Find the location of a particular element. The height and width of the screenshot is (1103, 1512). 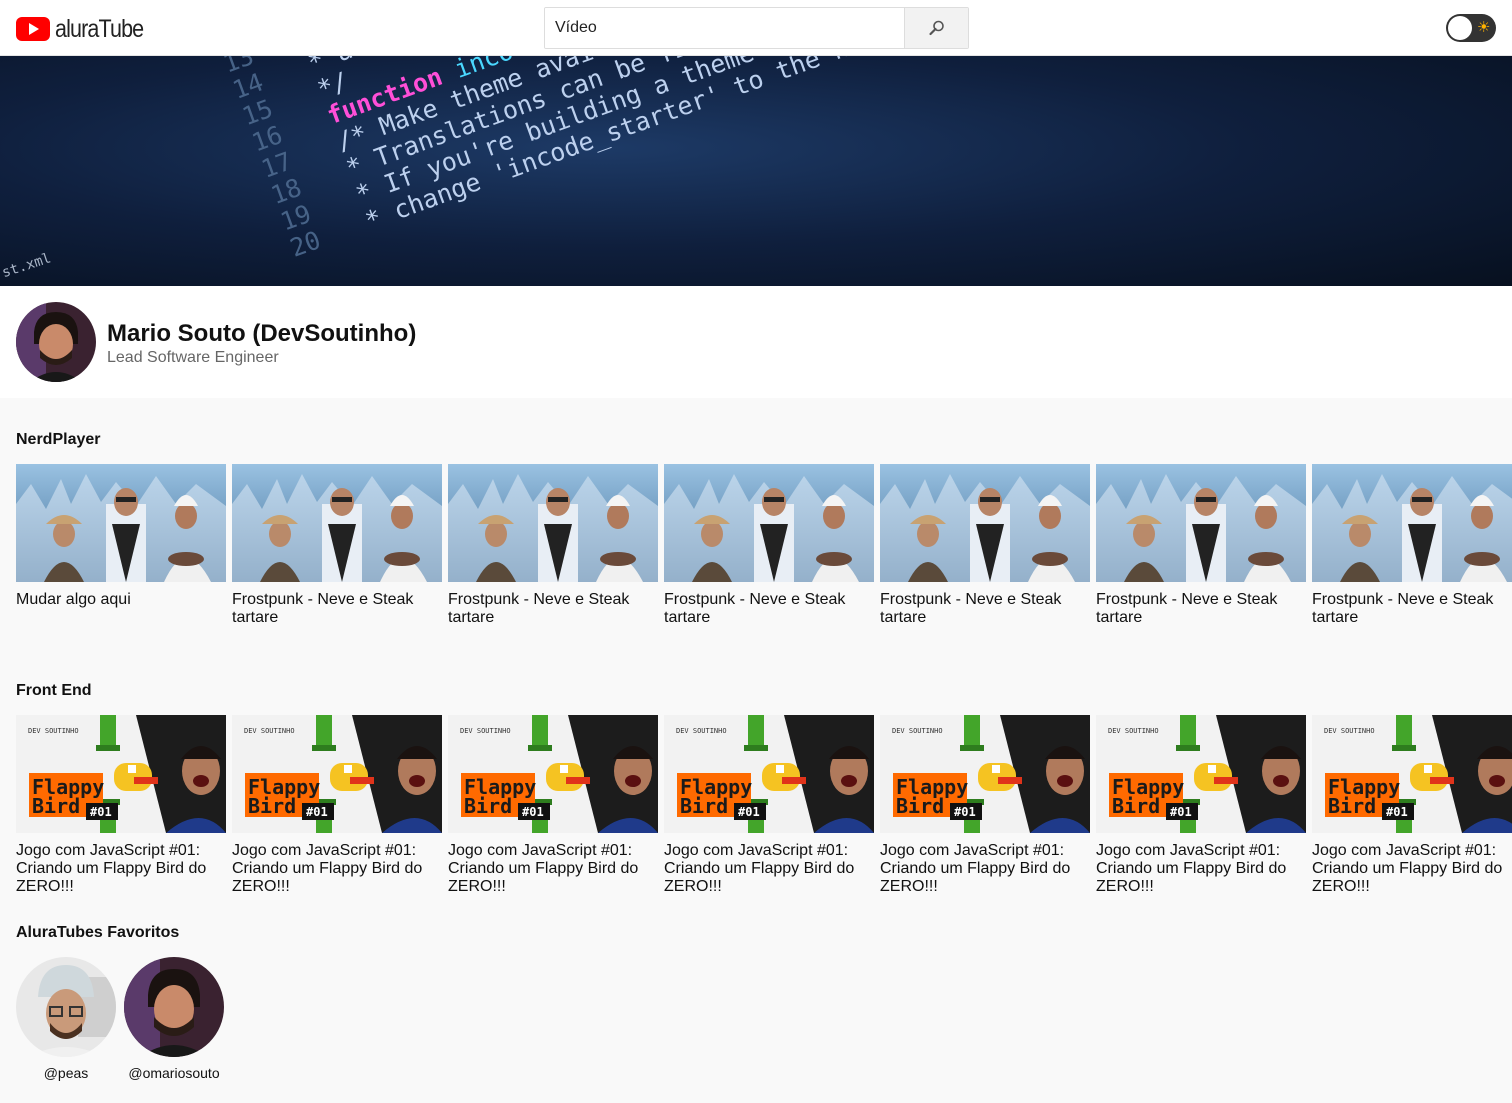

favorite-channel: @omariosouto is located at coordinates (174, 1019).